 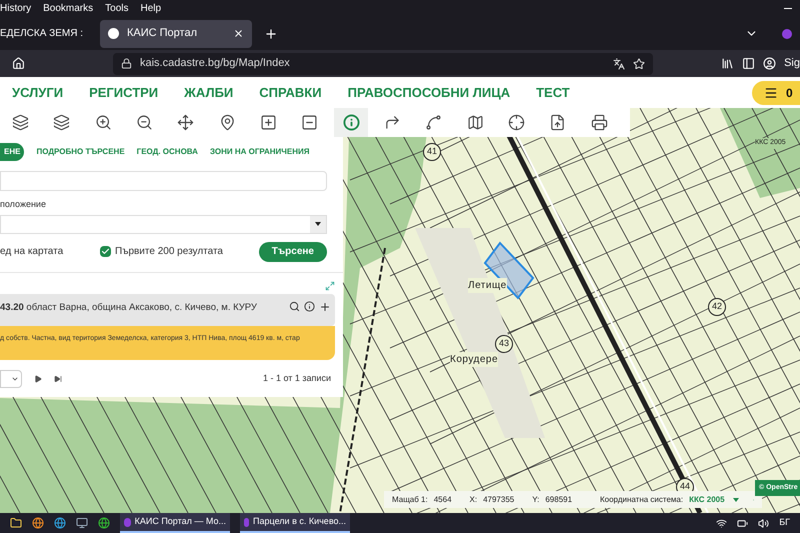 I want to click on menu-item: Help, so click(x=151, y=8).